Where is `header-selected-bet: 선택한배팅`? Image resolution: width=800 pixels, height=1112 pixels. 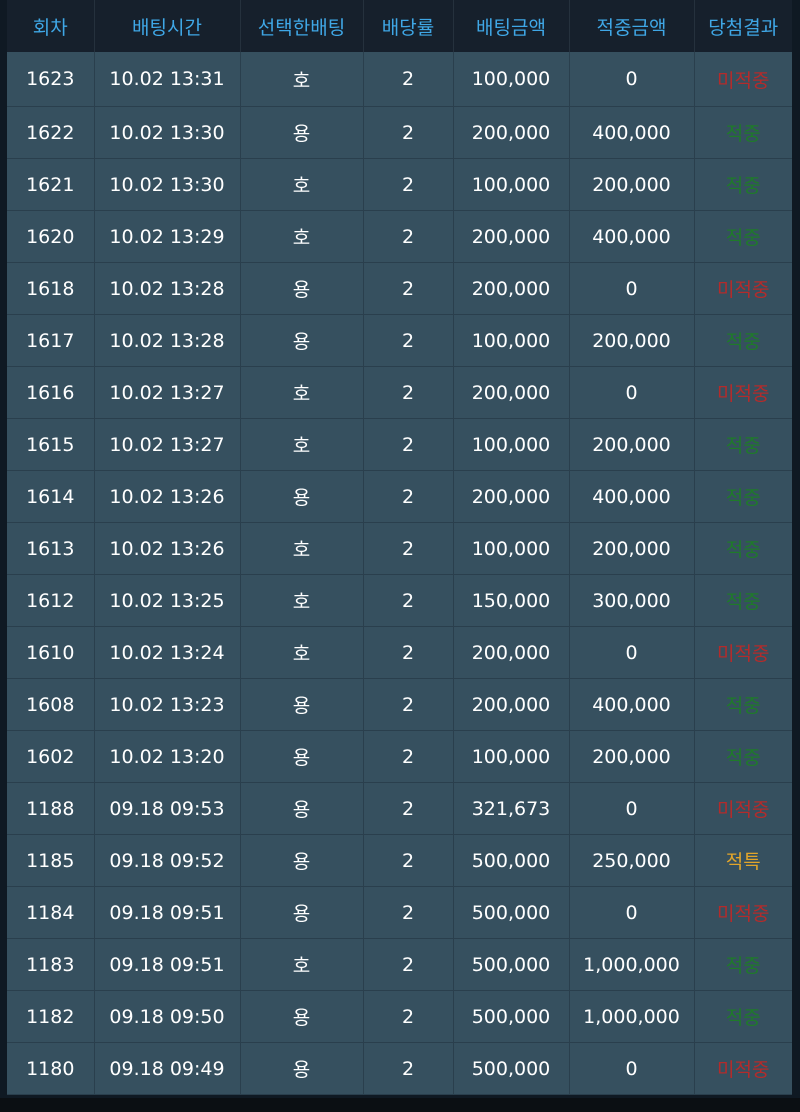
header-selected-bet: 선택한배팅 is located at coordinates (302, 26).